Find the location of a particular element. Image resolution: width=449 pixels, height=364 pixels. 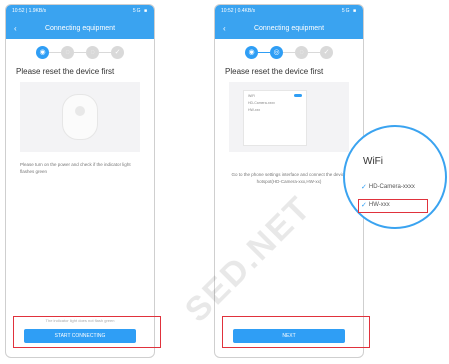

status-bar: 10:52 | 1.9KB/s 5G ■ is located at coordinates (80, 11).